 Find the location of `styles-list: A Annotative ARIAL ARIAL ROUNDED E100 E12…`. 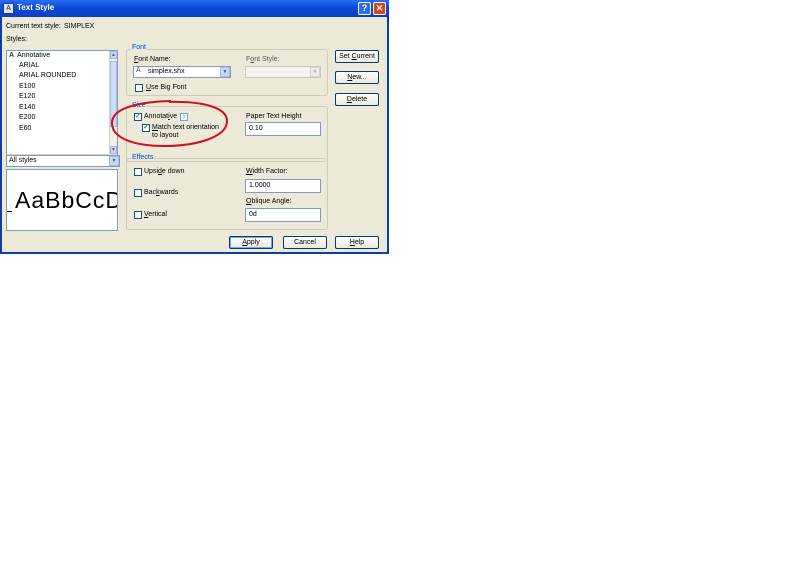

styles-list: A Annotative ARIAL ARIAL ROUNDED E100 E12… is located at coordinates (62, 106).